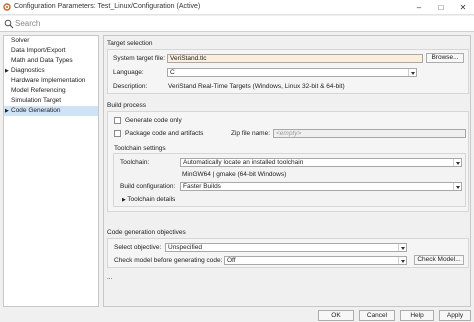 The width and height of the screenshot is (474, 322). I want to click on minimize-button: –, so click(419, 7).